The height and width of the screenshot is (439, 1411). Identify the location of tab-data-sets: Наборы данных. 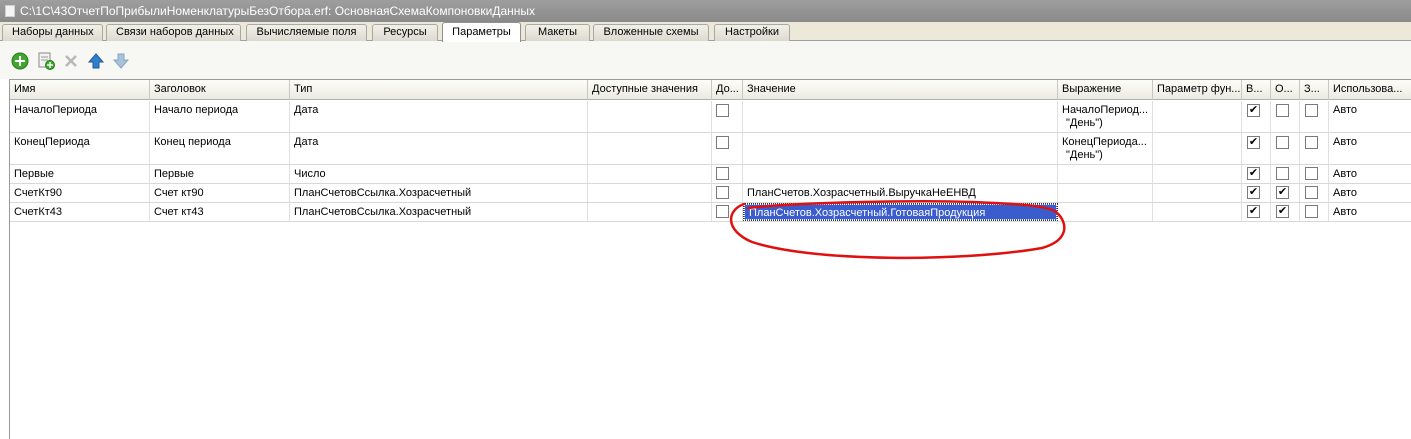
(52, 32).